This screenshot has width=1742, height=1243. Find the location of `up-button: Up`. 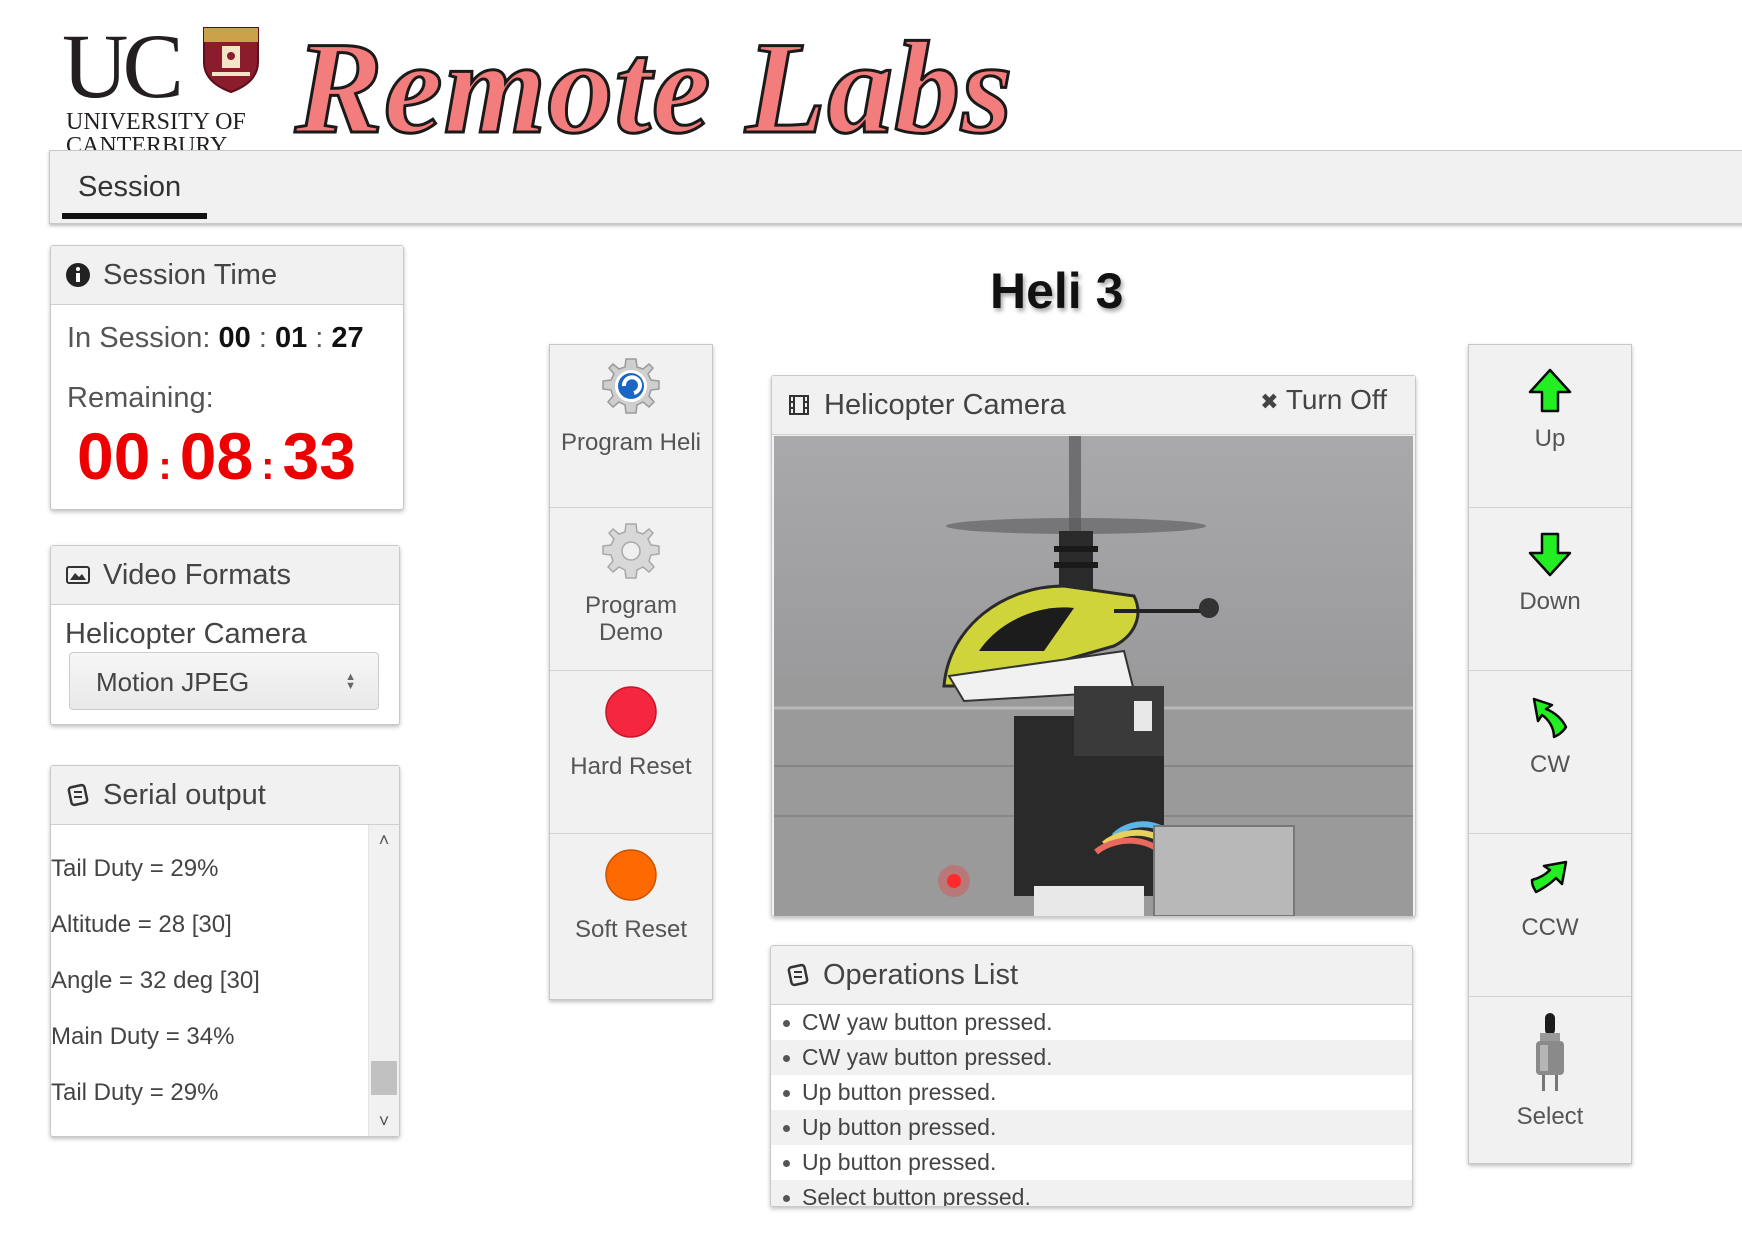

up-button: Up is located at coordinates (1550, 426).